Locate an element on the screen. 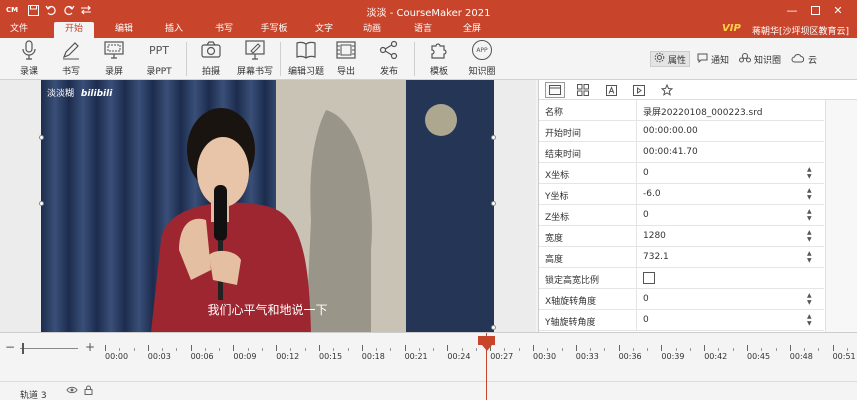  timeline-zoom-control: − + is located at coordinates (50, 348).